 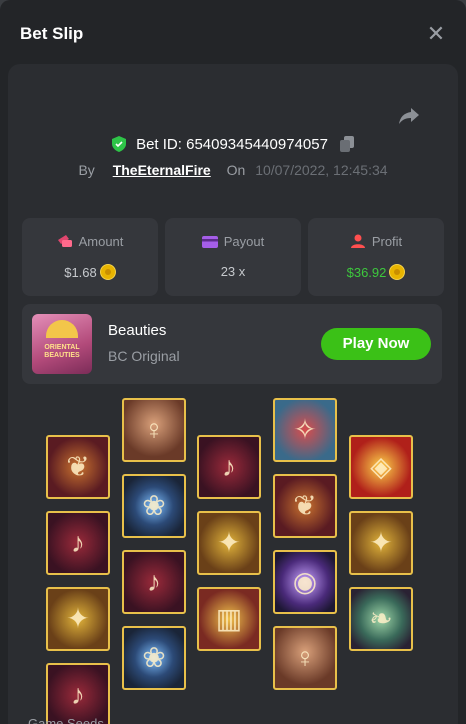 I want to click on comb-icon: ▥, so click(x=229, y=618).